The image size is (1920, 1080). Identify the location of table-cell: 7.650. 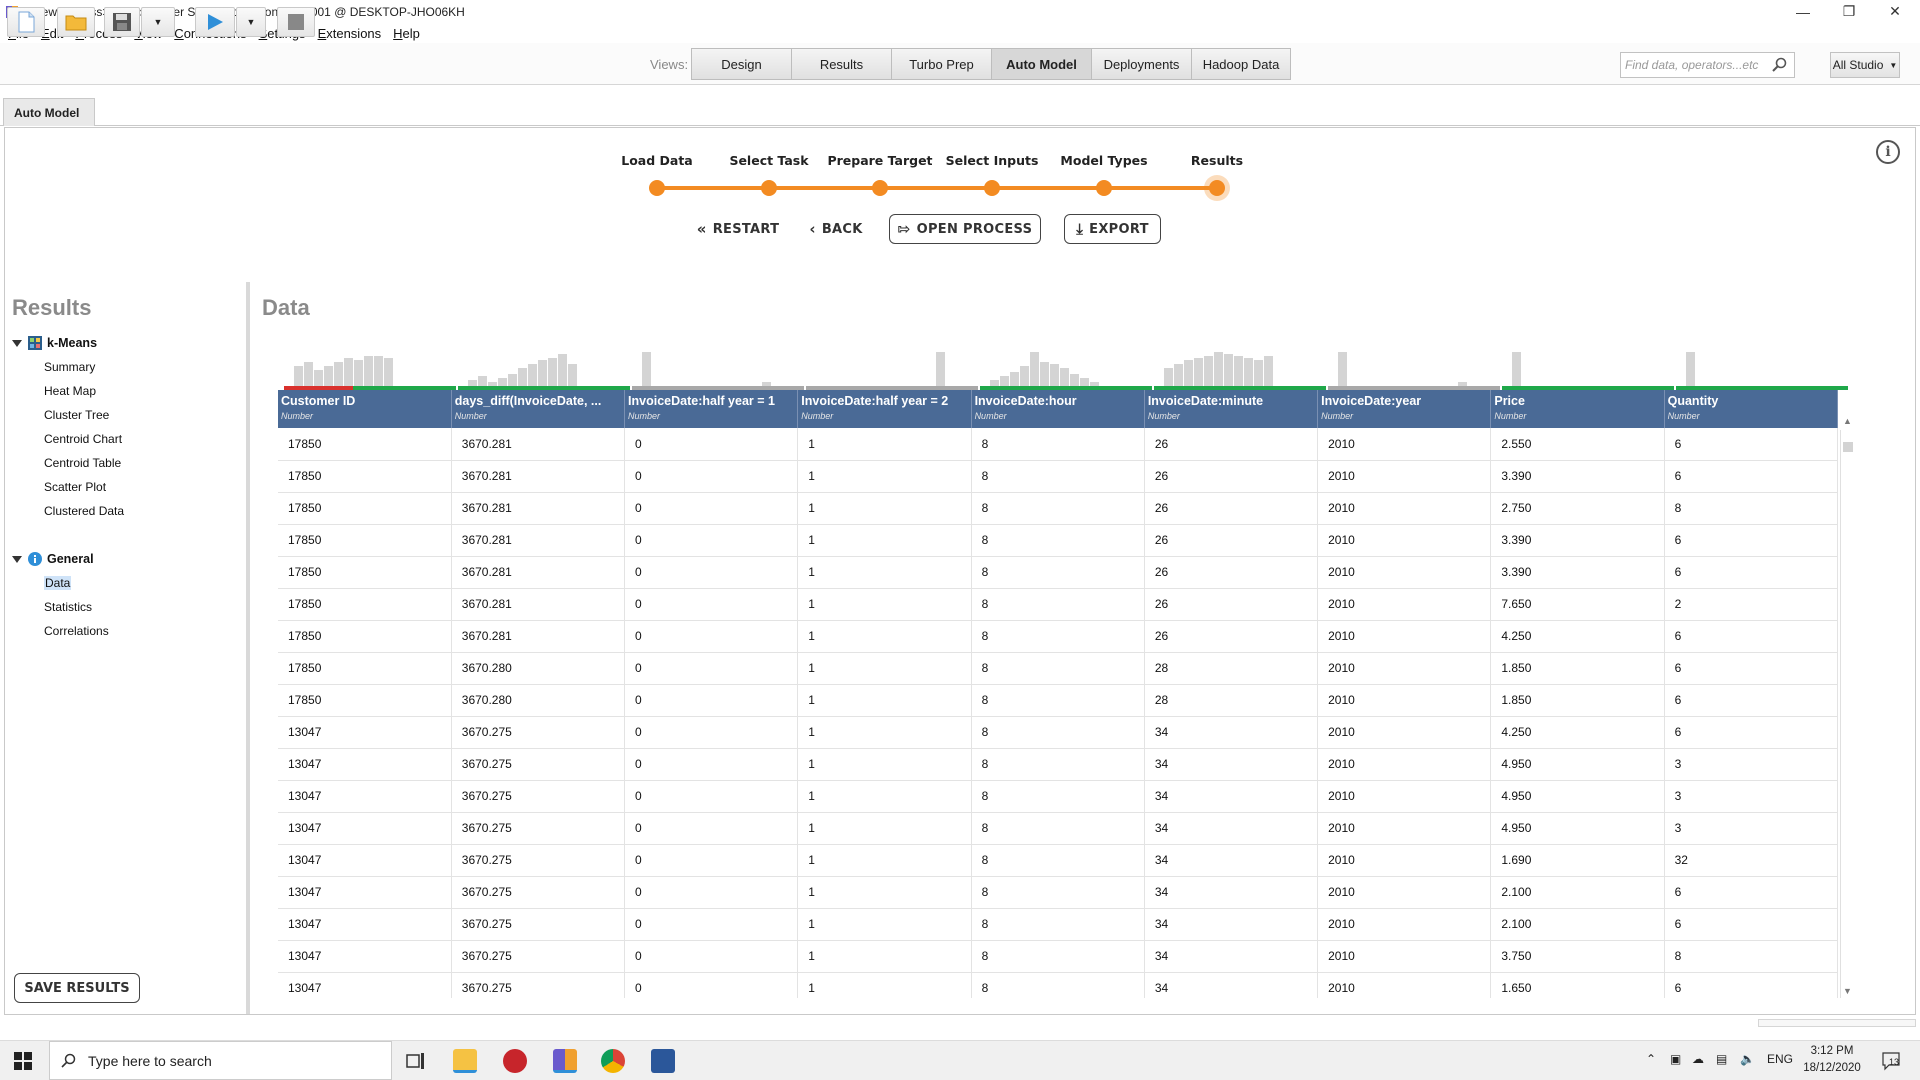
(1577, 604).